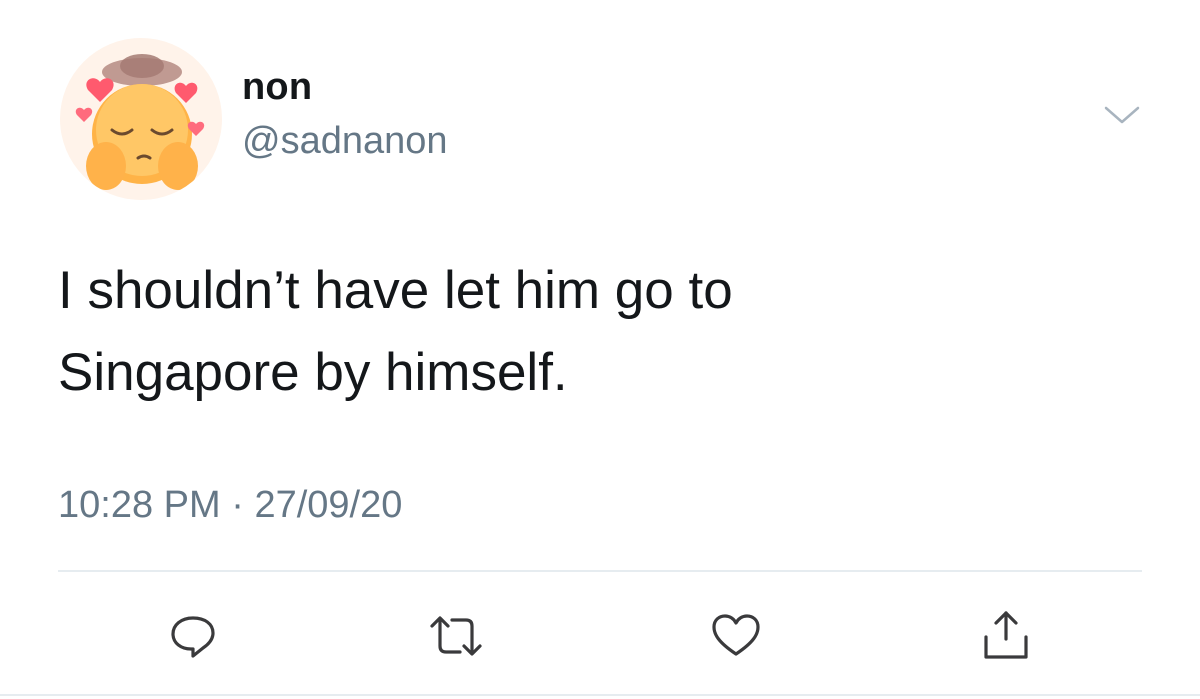 Image resolution: width=1200 pixels, height=699 pixels. What do you see at coordinates (600, 571) in the screenshot?
I see `divider` at bounding box center [600, 571].